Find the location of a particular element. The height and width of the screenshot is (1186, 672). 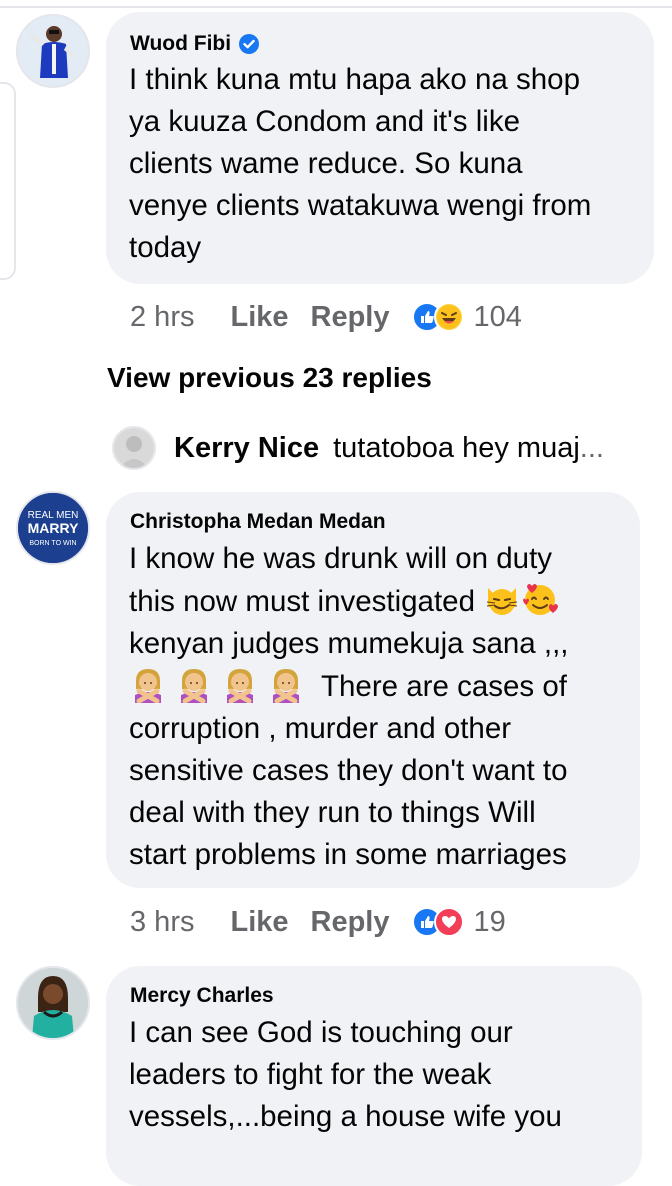

comment-line: corruption , murder and other is located at coordinates (320, 728).